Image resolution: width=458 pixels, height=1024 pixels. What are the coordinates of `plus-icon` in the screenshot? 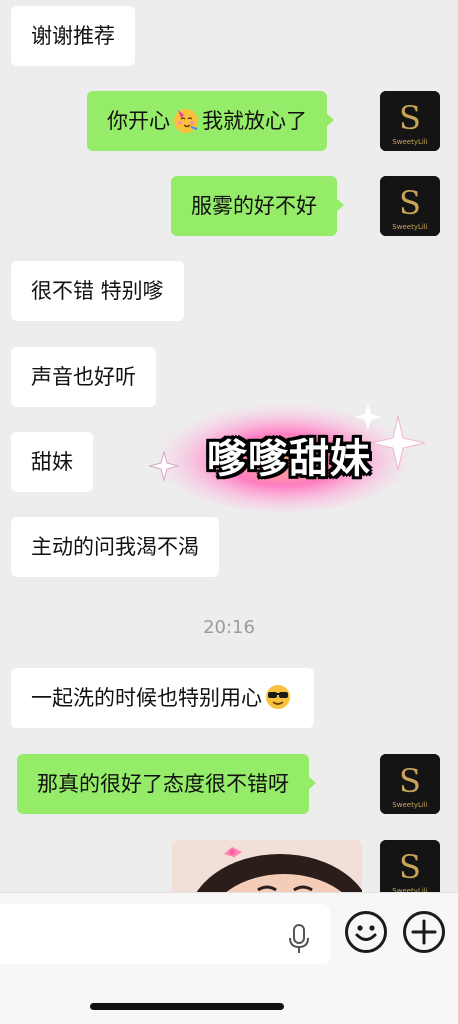 It's located at (424, 932).